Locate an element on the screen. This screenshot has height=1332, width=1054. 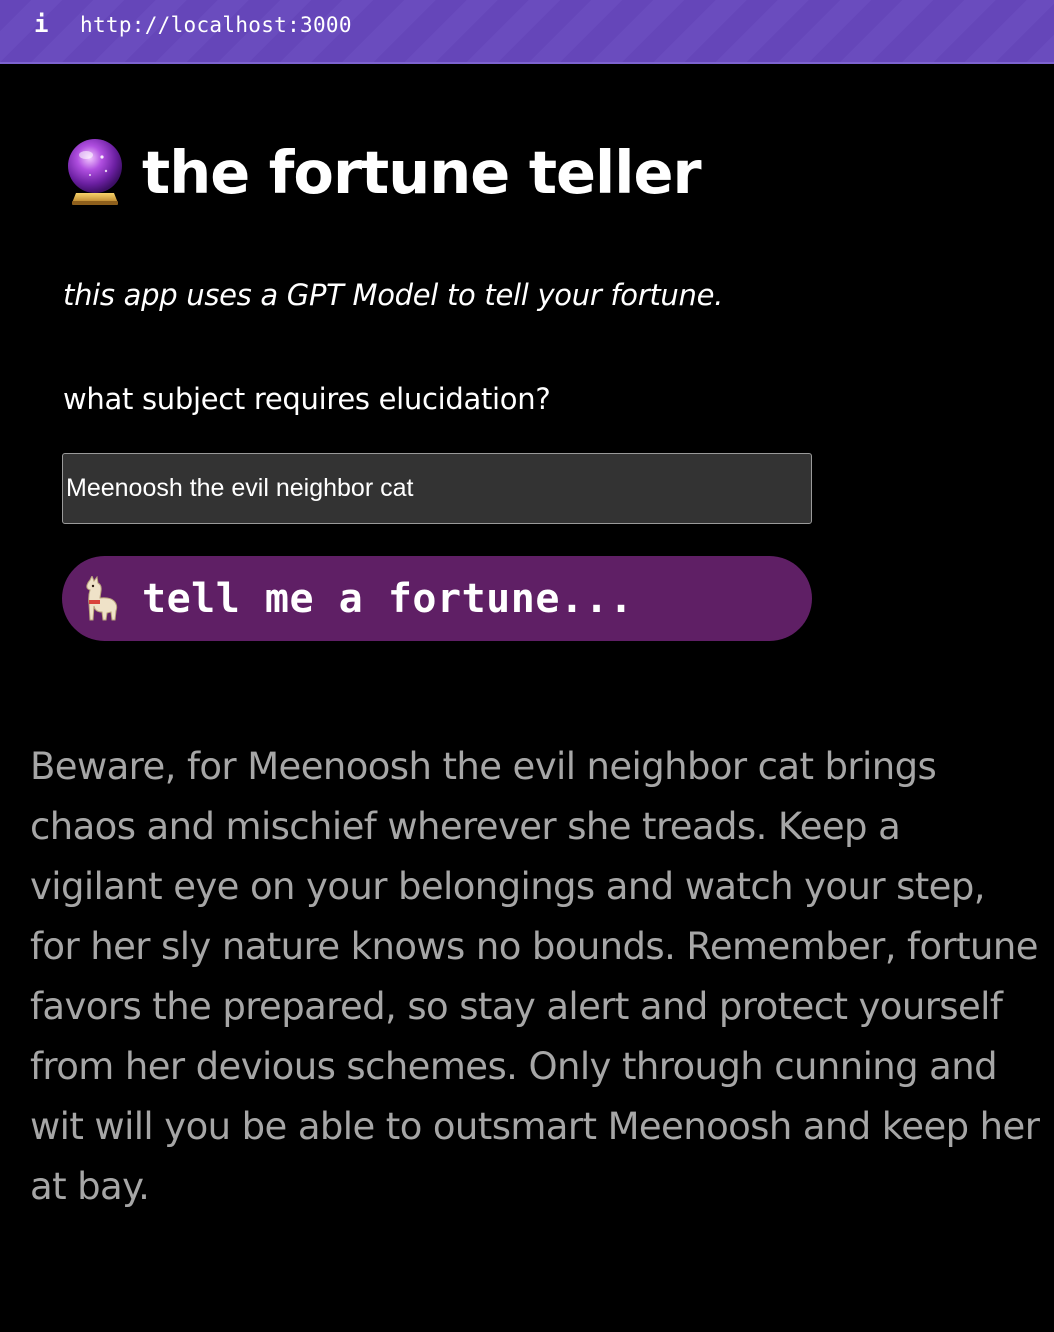
crystal-ball-icon is located at coordinates (95, 172).